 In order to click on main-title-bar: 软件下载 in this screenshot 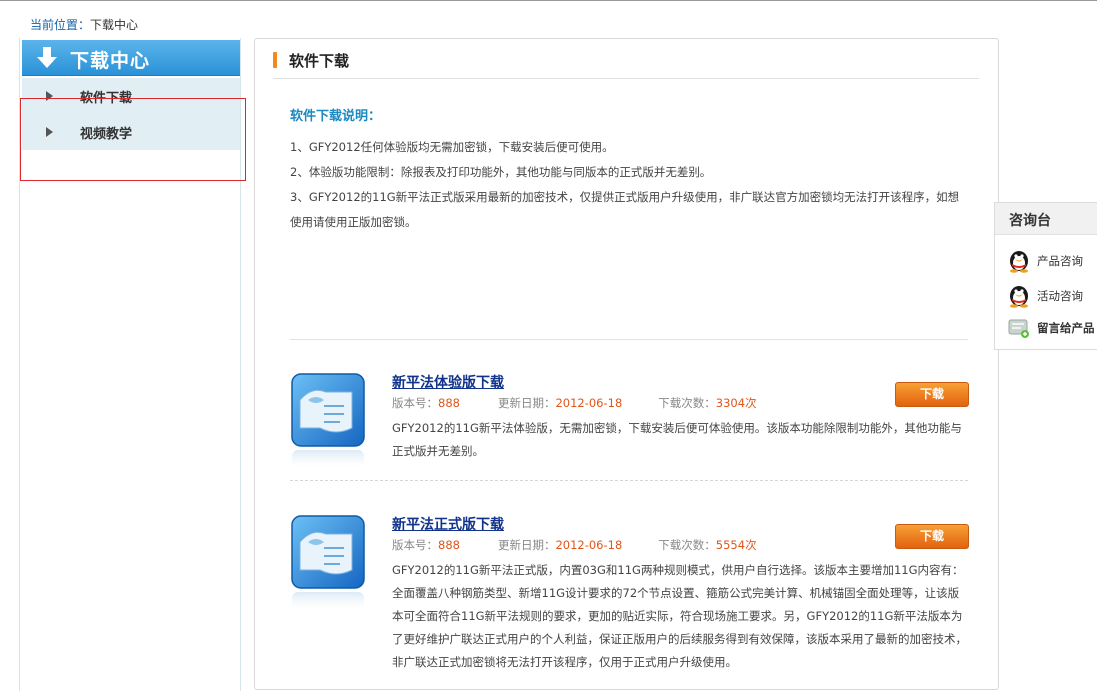, I will do `click(626, 64)`.